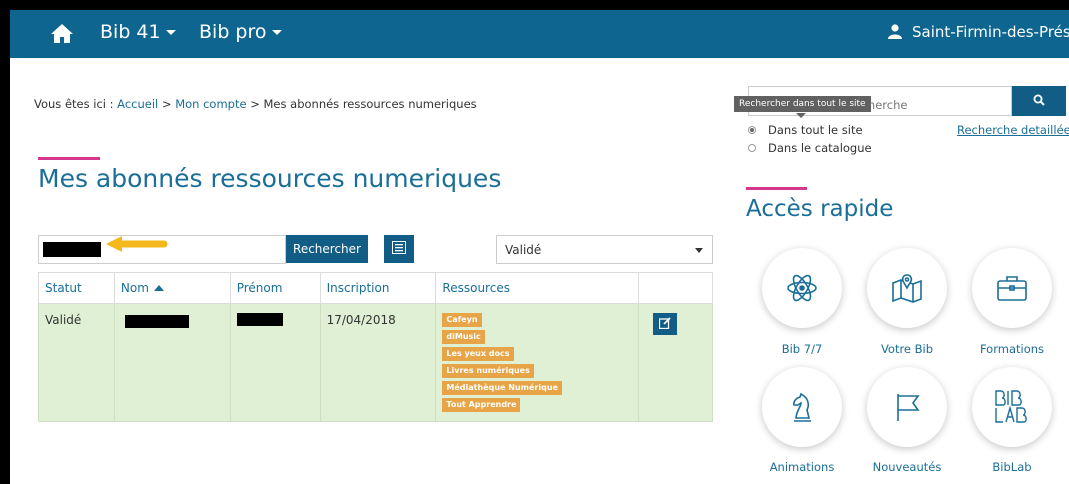 Image resolution: width=1069 pixels, height=484 pixels. I want to click on tile-label: Nouveautés, so click(907, 467).